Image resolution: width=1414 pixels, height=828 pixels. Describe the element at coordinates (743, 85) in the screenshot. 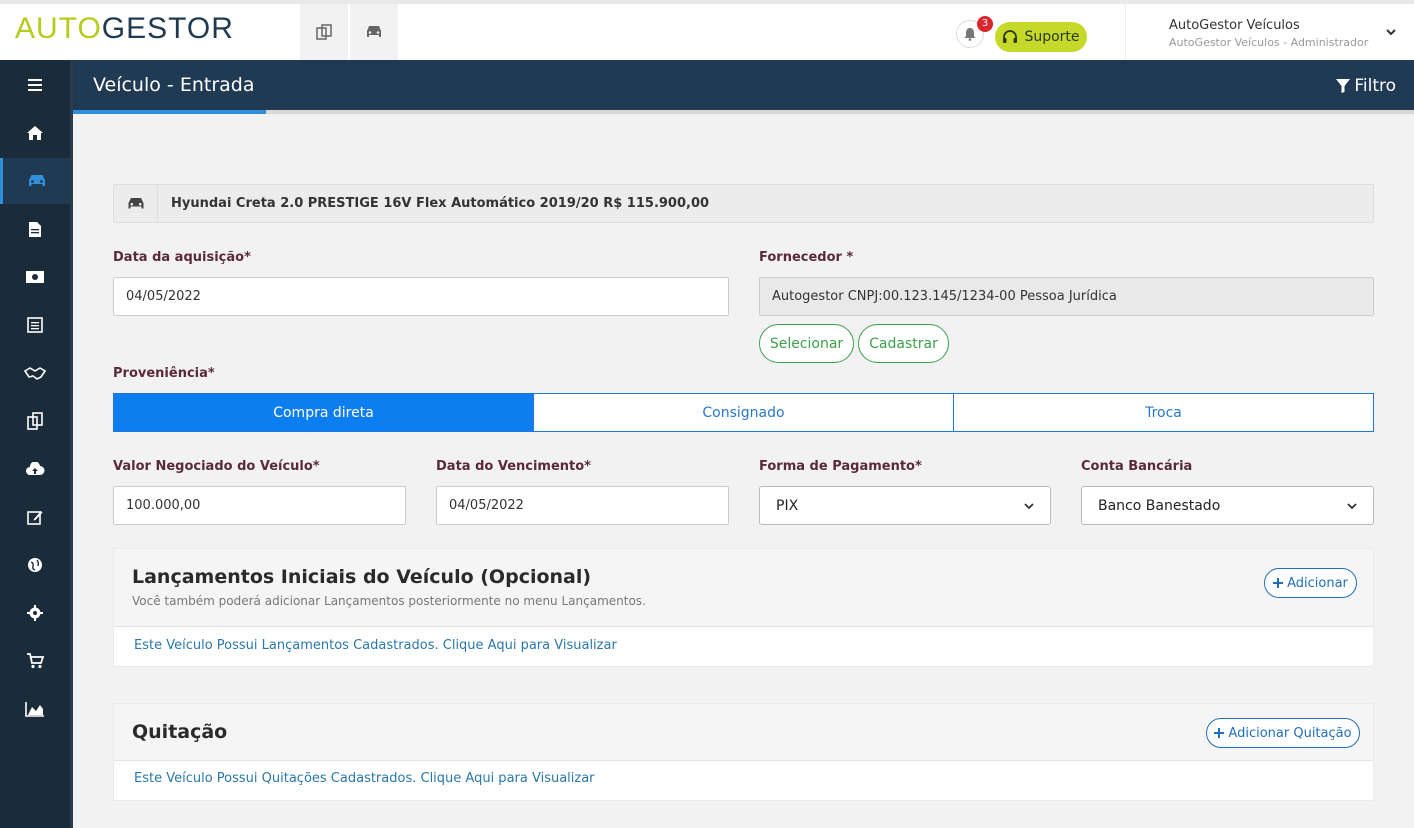

I see `page-header: Veículo - Entrada Filtro` at that location.